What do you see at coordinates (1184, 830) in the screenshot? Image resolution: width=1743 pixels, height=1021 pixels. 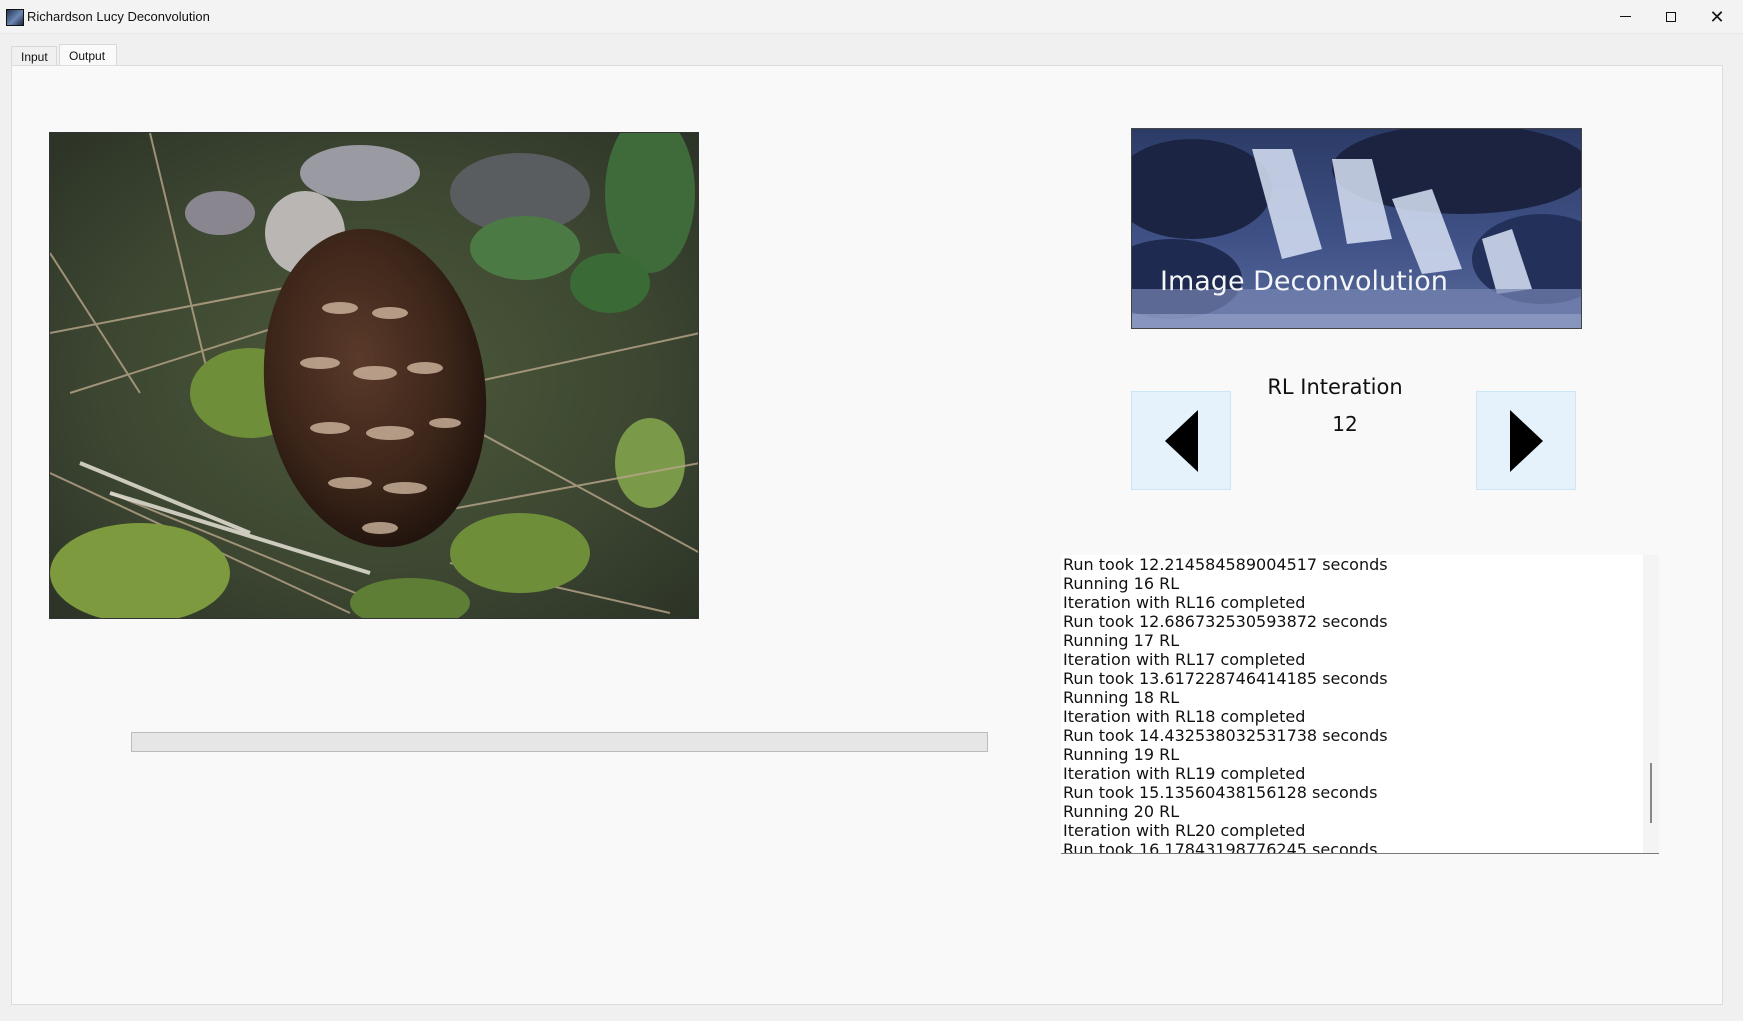 I see `log-line: Iteration with RL20 completed` at bounding box center [1184, 830].